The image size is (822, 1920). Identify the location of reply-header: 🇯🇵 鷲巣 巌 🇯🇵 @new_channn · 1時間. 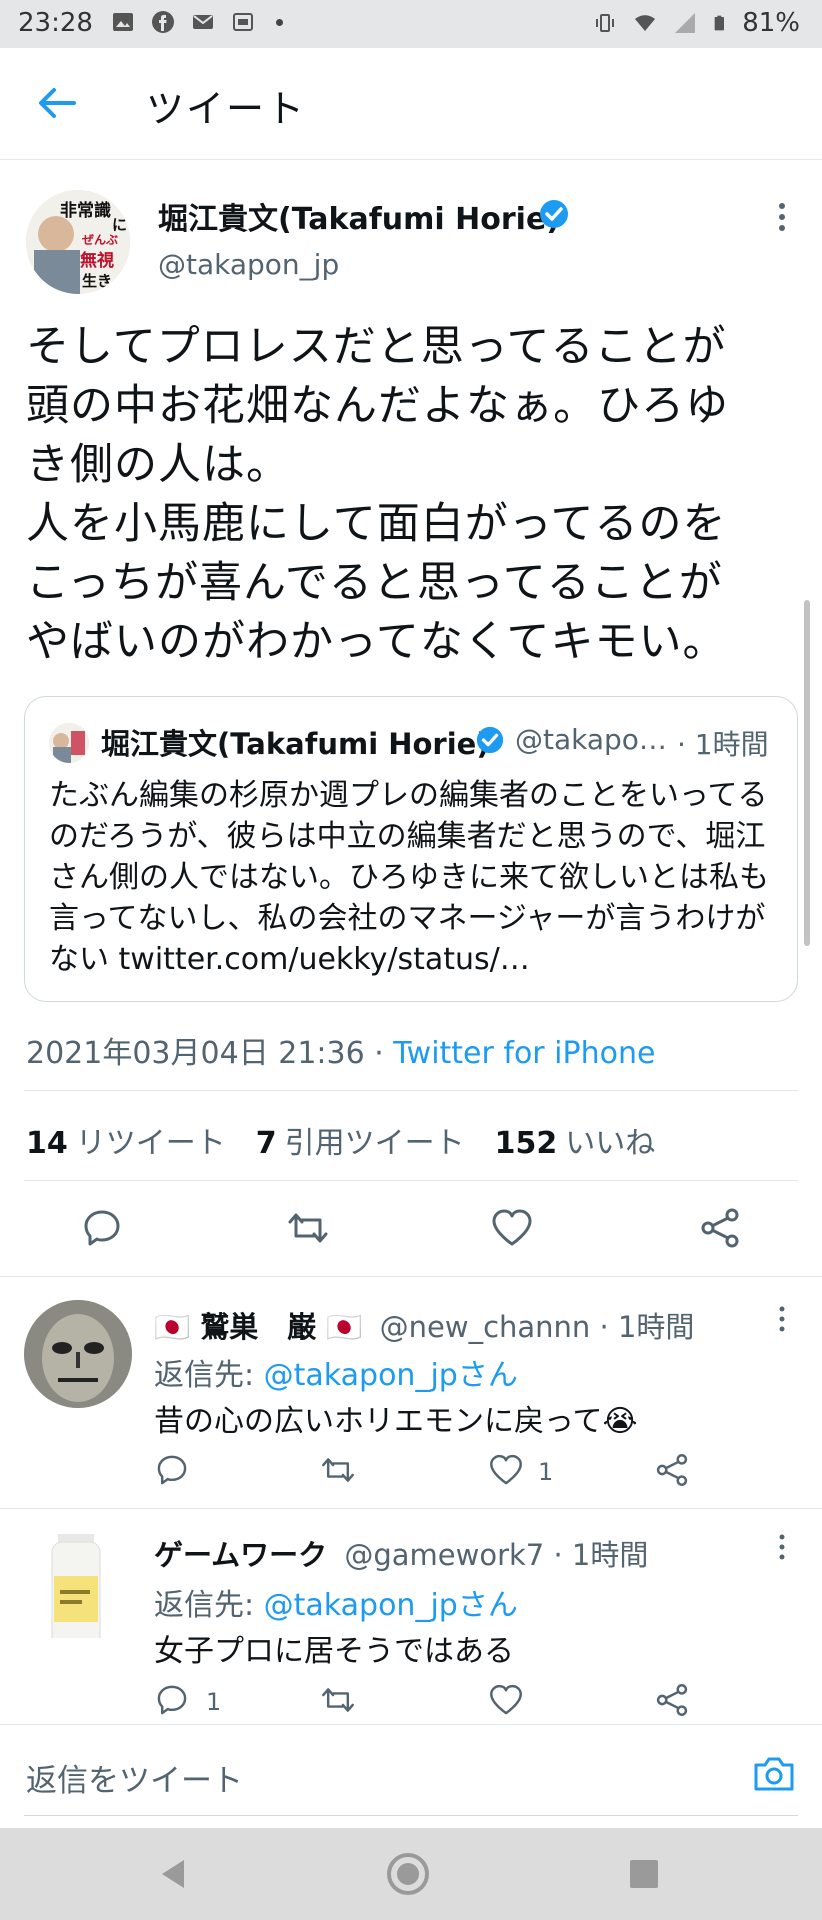
(424, 1325).